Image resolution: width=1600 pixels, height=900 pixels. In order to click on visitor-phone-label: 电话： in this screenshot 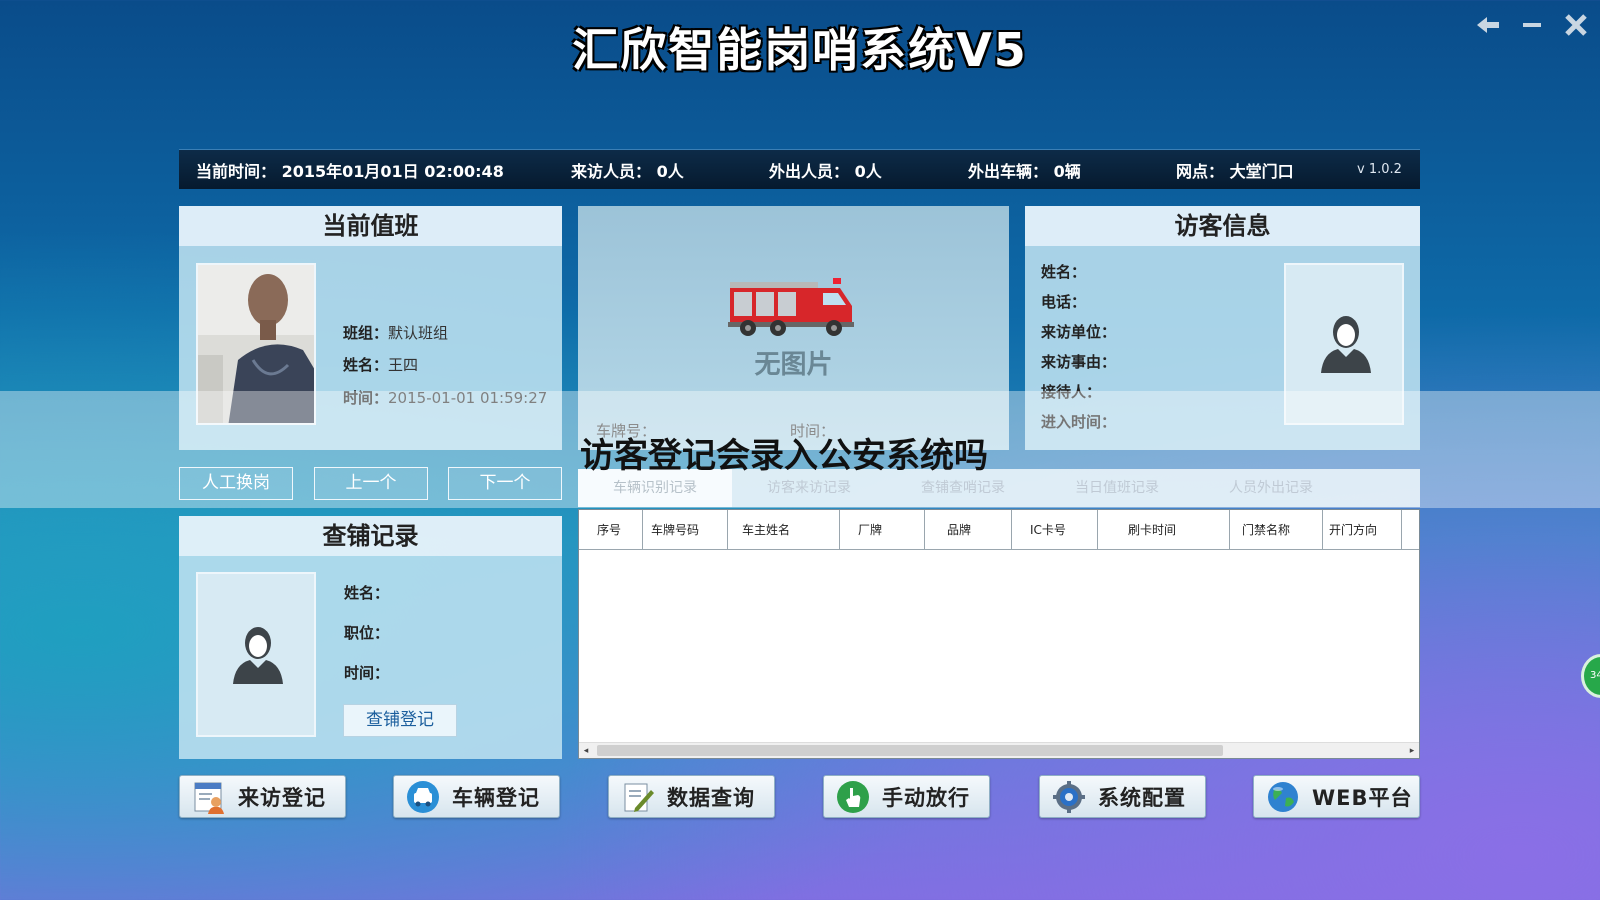, I will do `click(1063, 301)`.